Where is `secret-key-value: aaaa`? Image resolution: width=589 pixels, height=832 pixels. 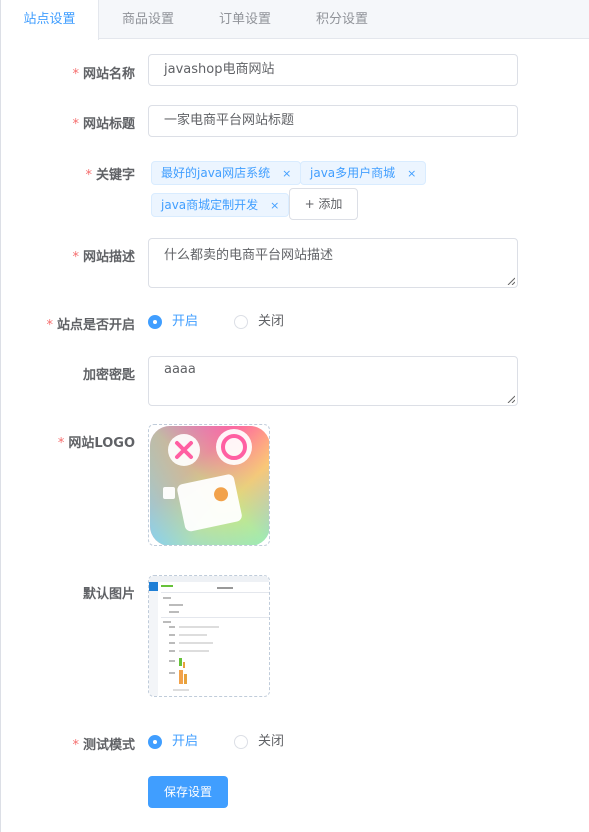 secret-key-value: aaaa is located at coordinates (180, 369).